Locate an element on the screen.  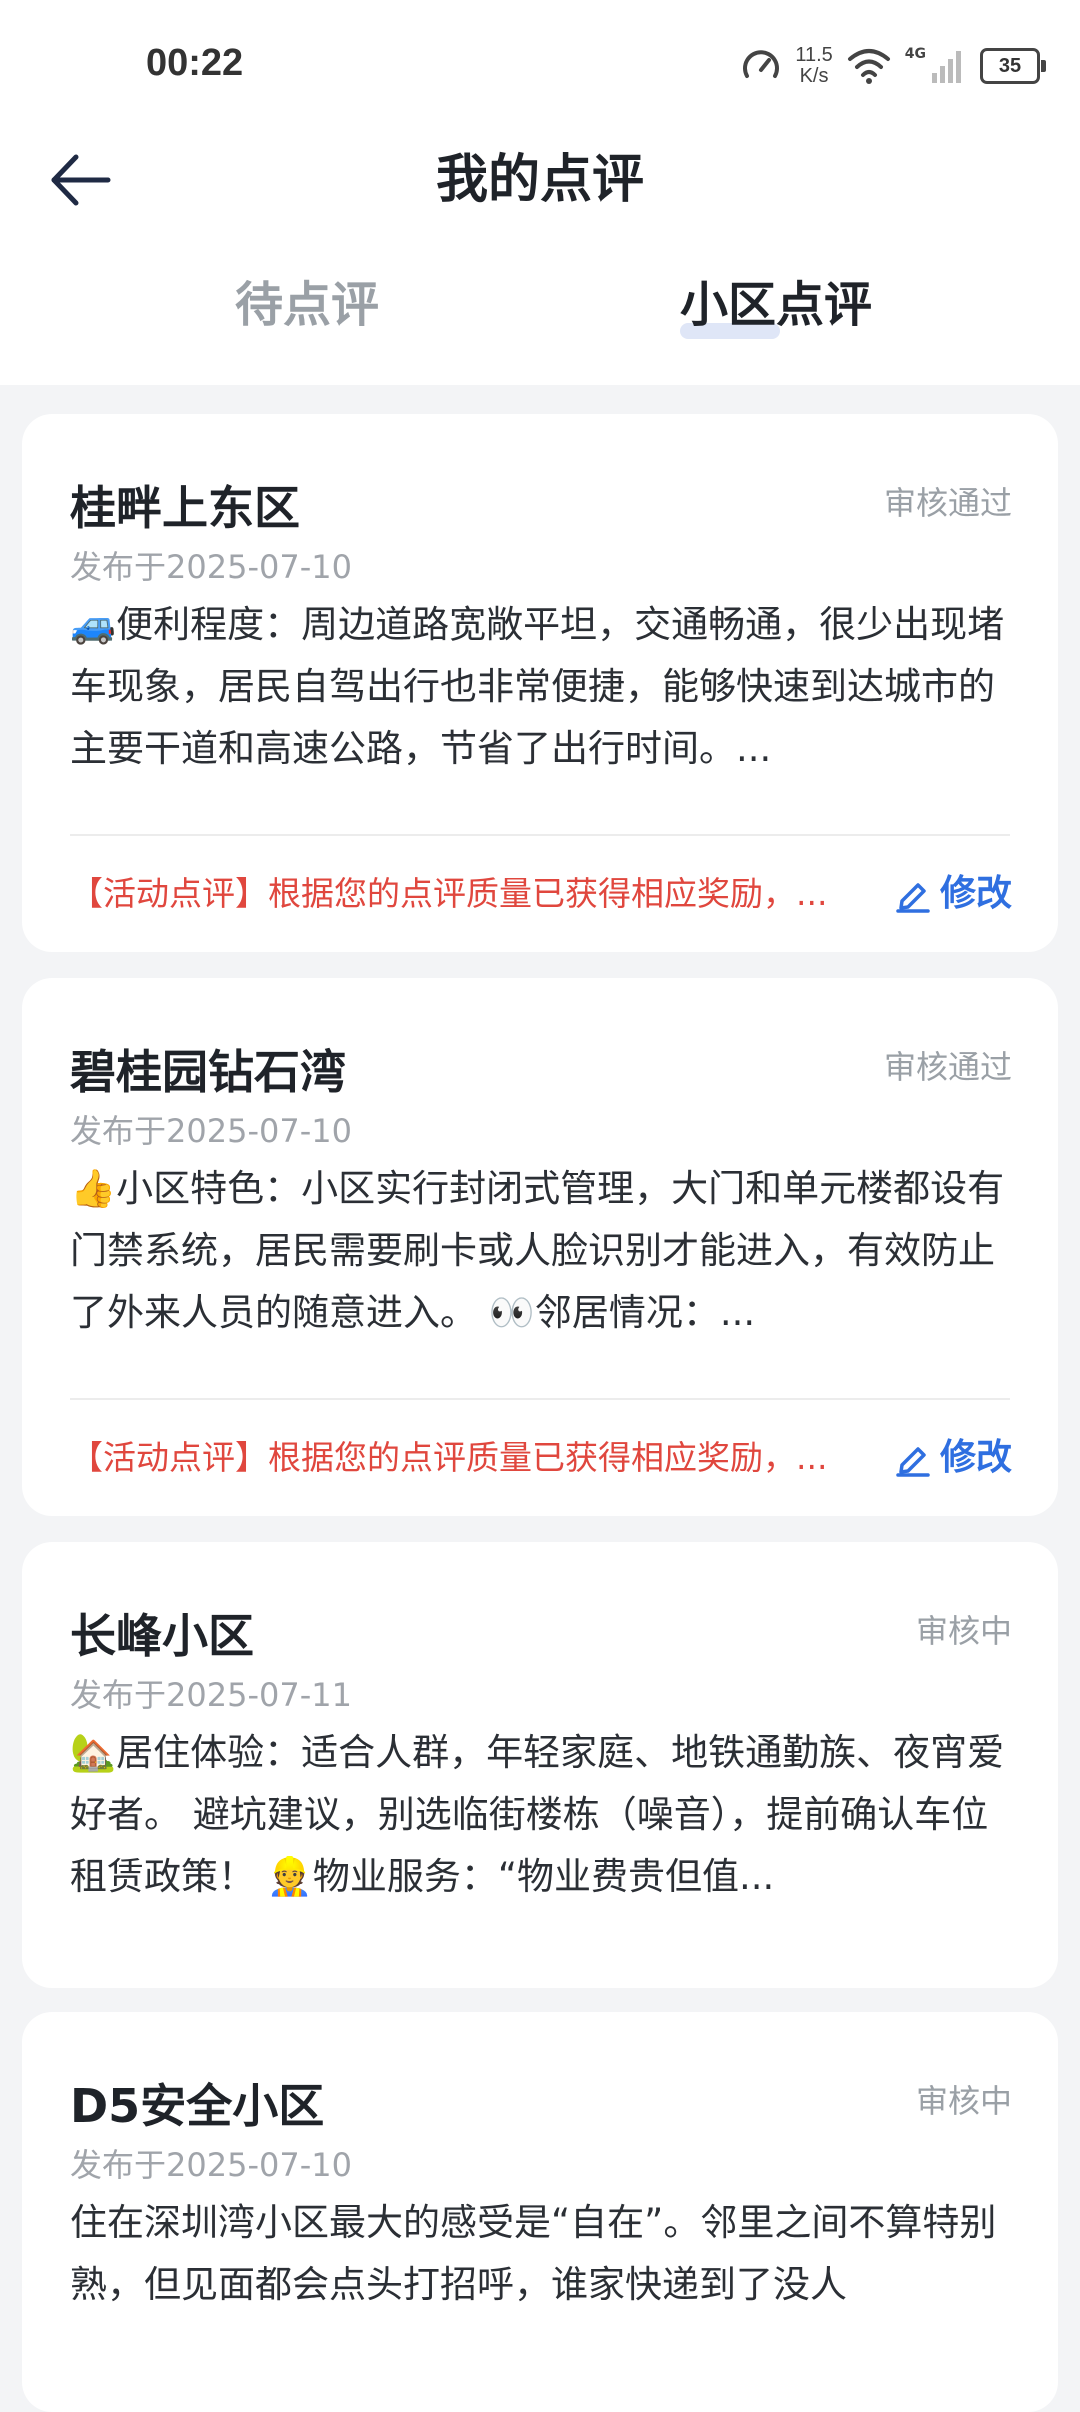
wifi-icon is located at coordinates (868, 66).